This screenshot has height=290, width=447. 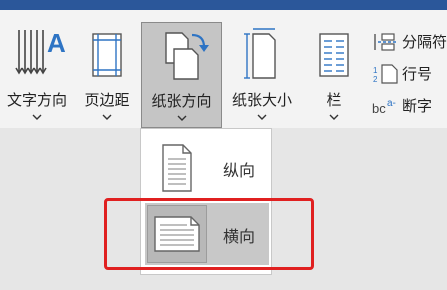 I want to click on line-numbers-label: 行号, so click(x=417, y=74).